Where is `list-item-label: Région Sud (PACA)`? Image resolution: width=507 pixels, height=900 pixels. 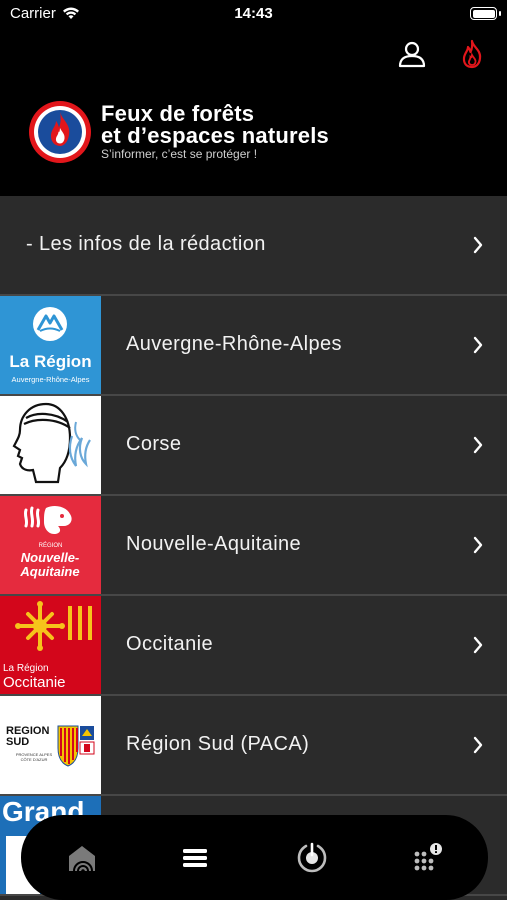 list-item-label: Région Sud (PACA) is located at coordinates (218, 744).